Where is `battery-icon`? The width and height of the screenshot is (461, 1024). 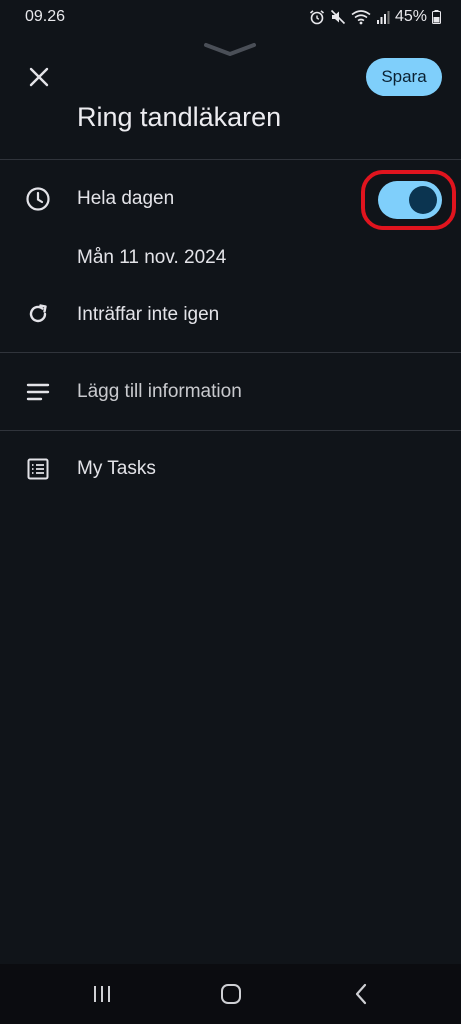 battery-icon is located at coordinates (436, 17).